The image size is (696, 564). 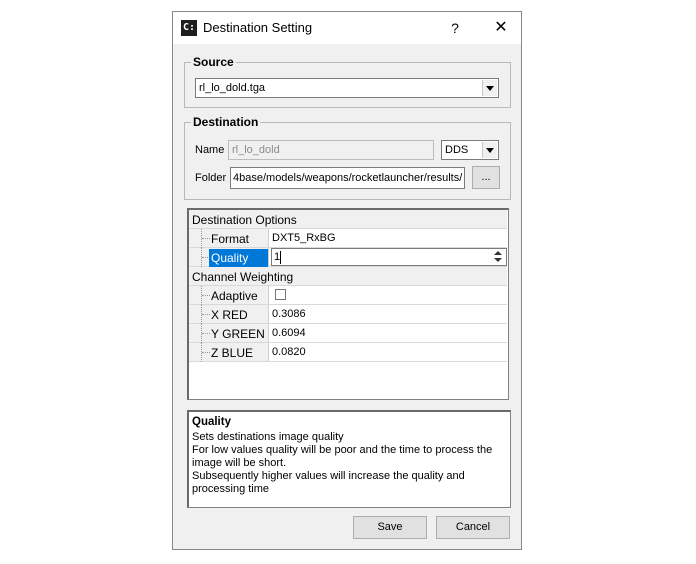 What do you see at coordinates (238, 334) in the screenshot?
I see `property-name: Y GREEN` at bounding box center [238, 334].